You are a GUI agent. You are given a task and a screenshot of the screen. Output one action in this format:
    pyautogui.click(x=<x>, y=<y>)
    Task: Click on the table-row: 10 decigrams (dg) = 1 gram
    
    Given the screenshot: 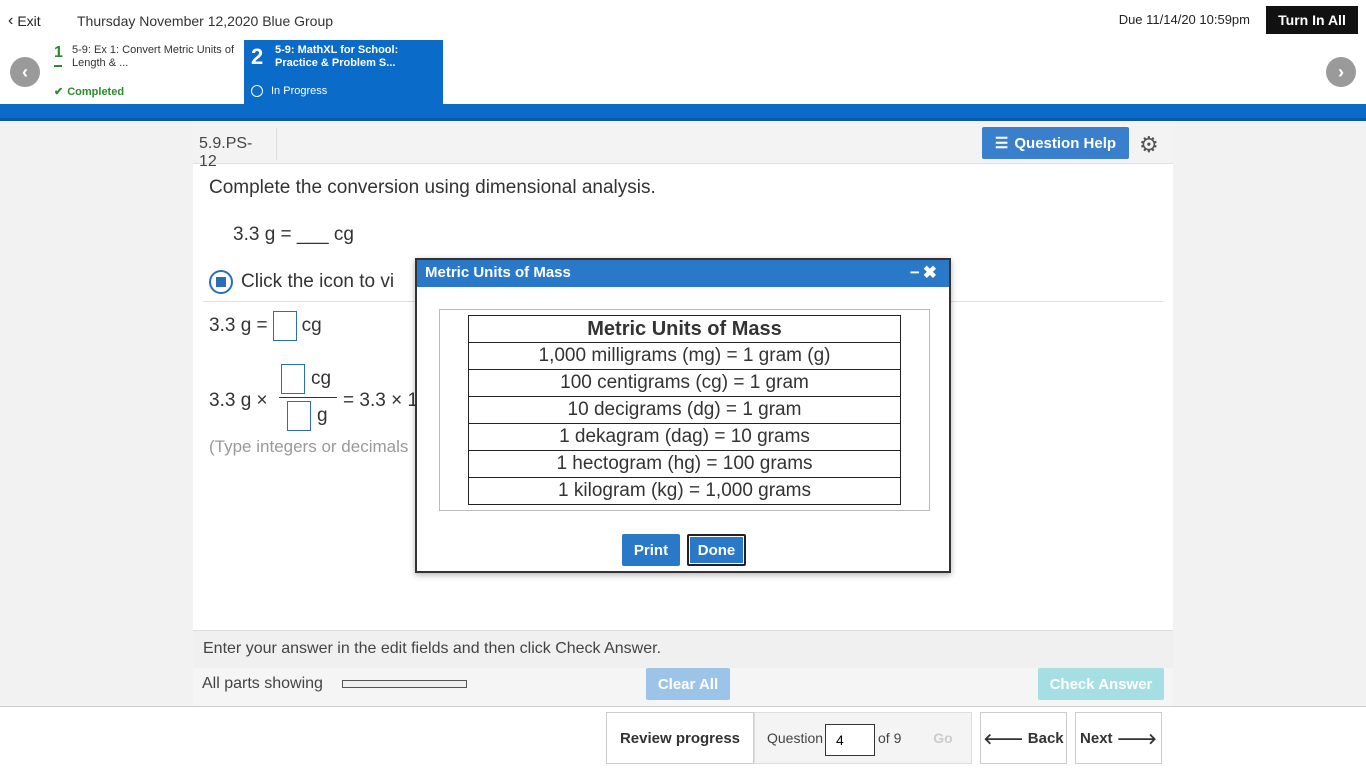 What is the action you would take?
    pyautogui.click(x=684, y=410)
    